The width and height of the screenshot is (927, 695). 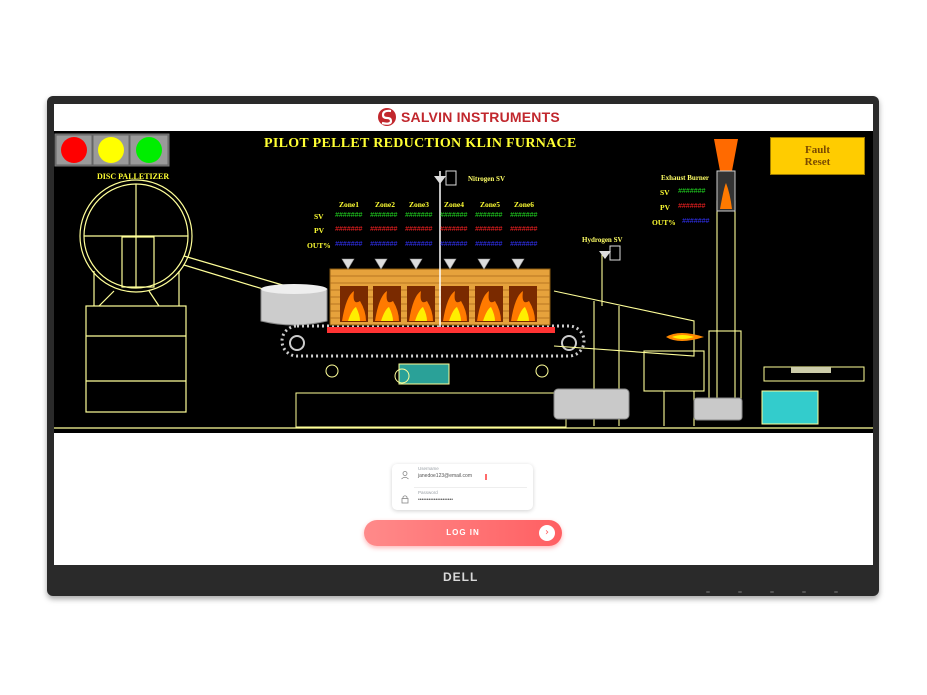 What do you see at coordinates (461, 577) in the screenshot?
I see `monitor-brand-logo: DELL` at bounding box center [461, 577].